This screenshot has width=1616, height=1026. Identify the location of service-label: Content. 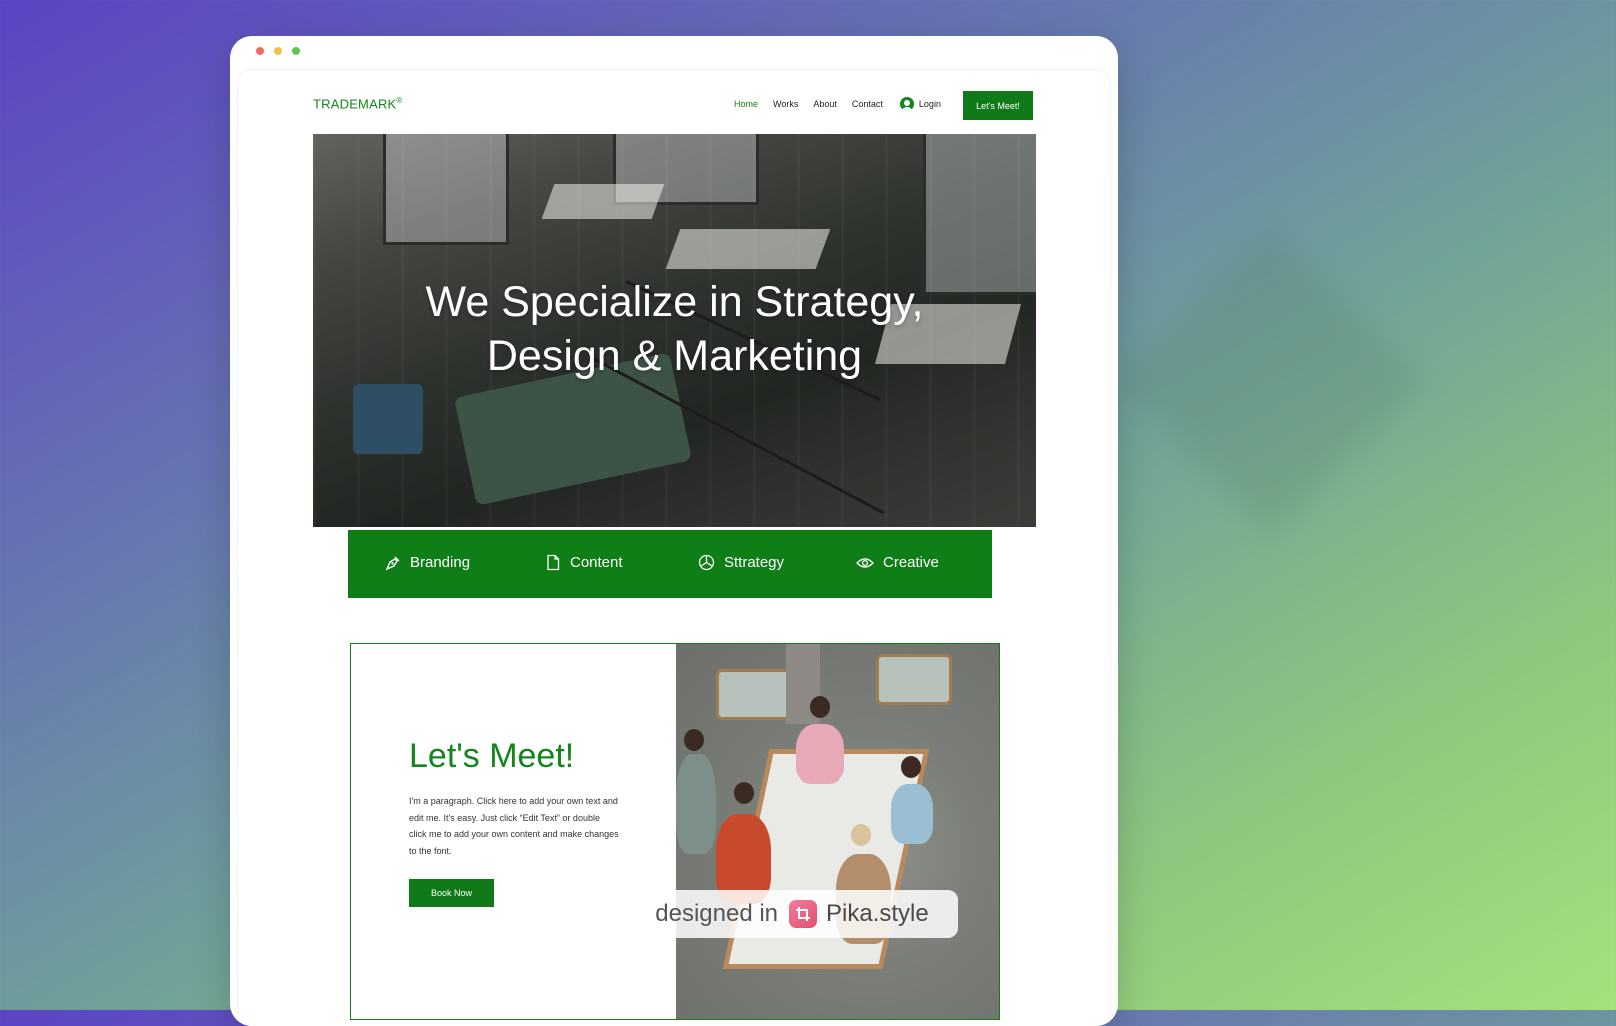
(596, 562).